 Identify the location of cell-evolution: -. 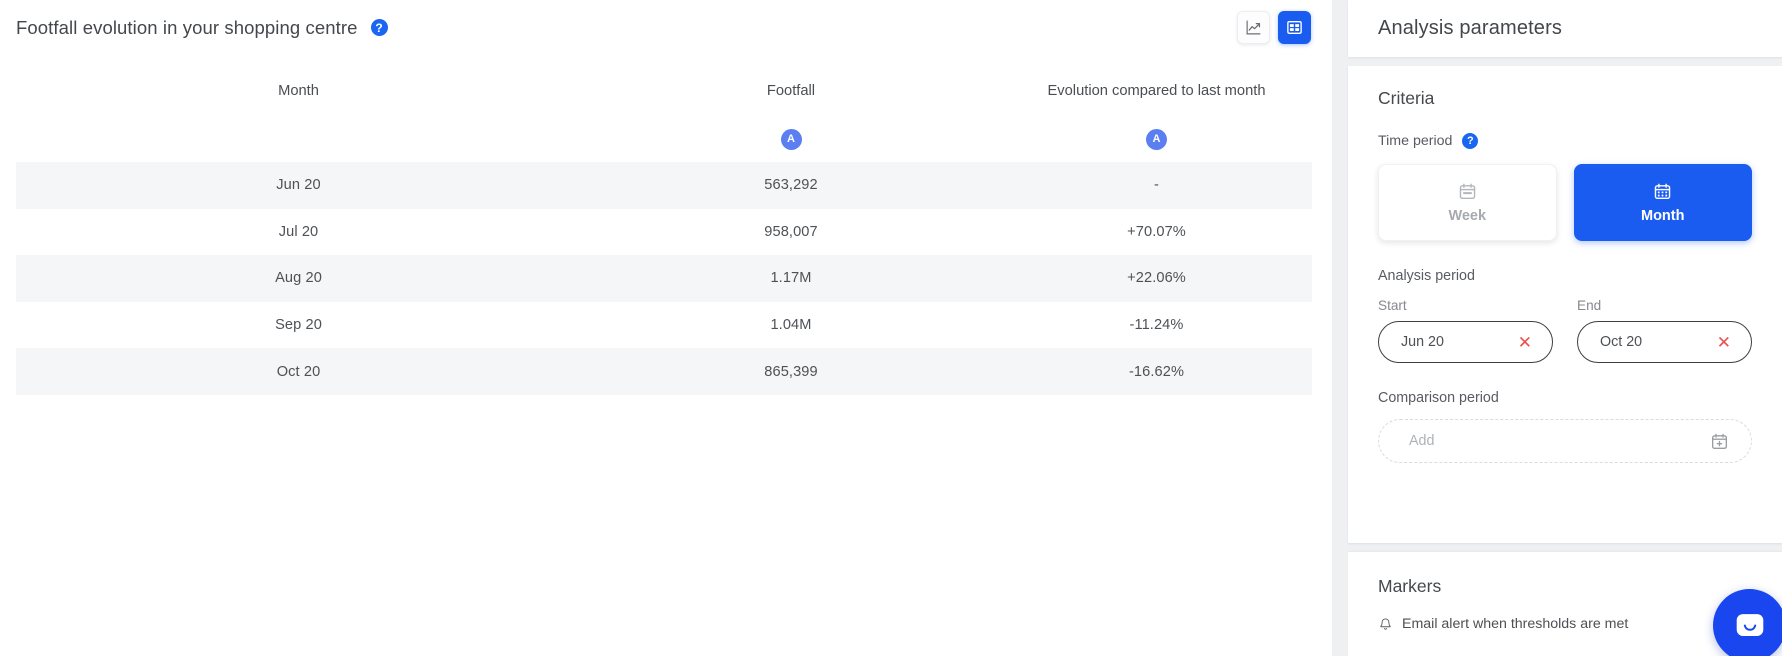
(1156, 185).